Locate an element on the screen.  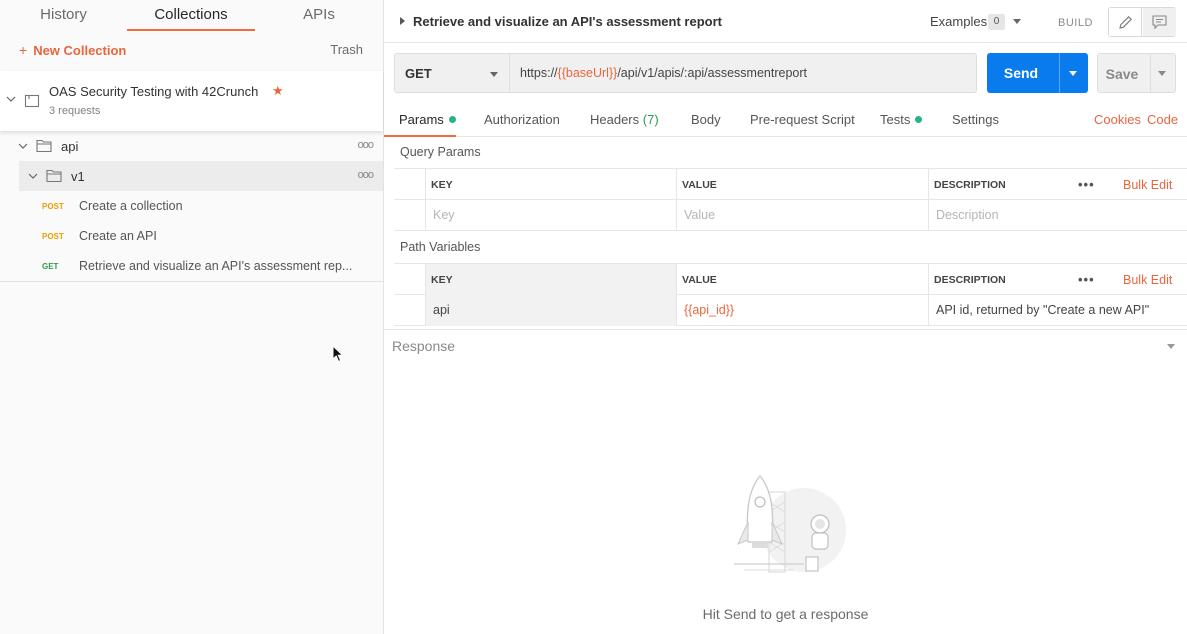
send-options-caret-icon is located at coordinates (1073, 73).